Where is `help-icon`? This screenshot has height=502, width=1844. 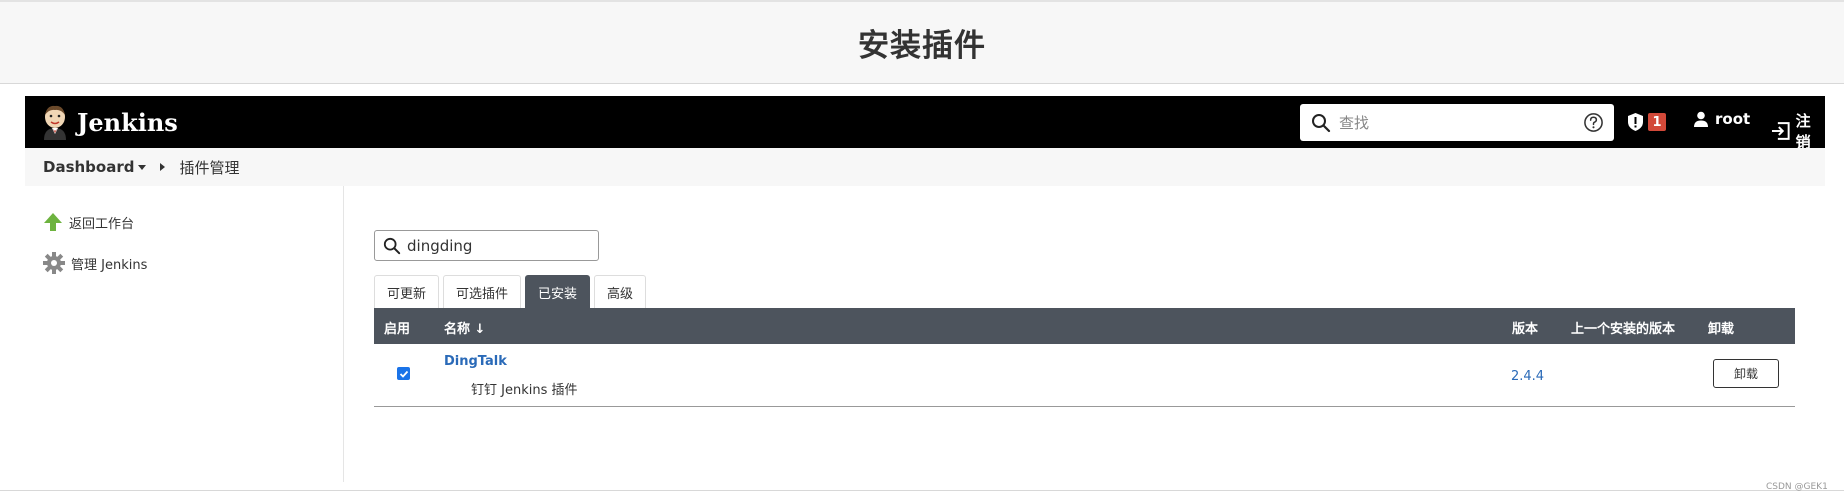
help-icon is located at coordinates (1593, 122).